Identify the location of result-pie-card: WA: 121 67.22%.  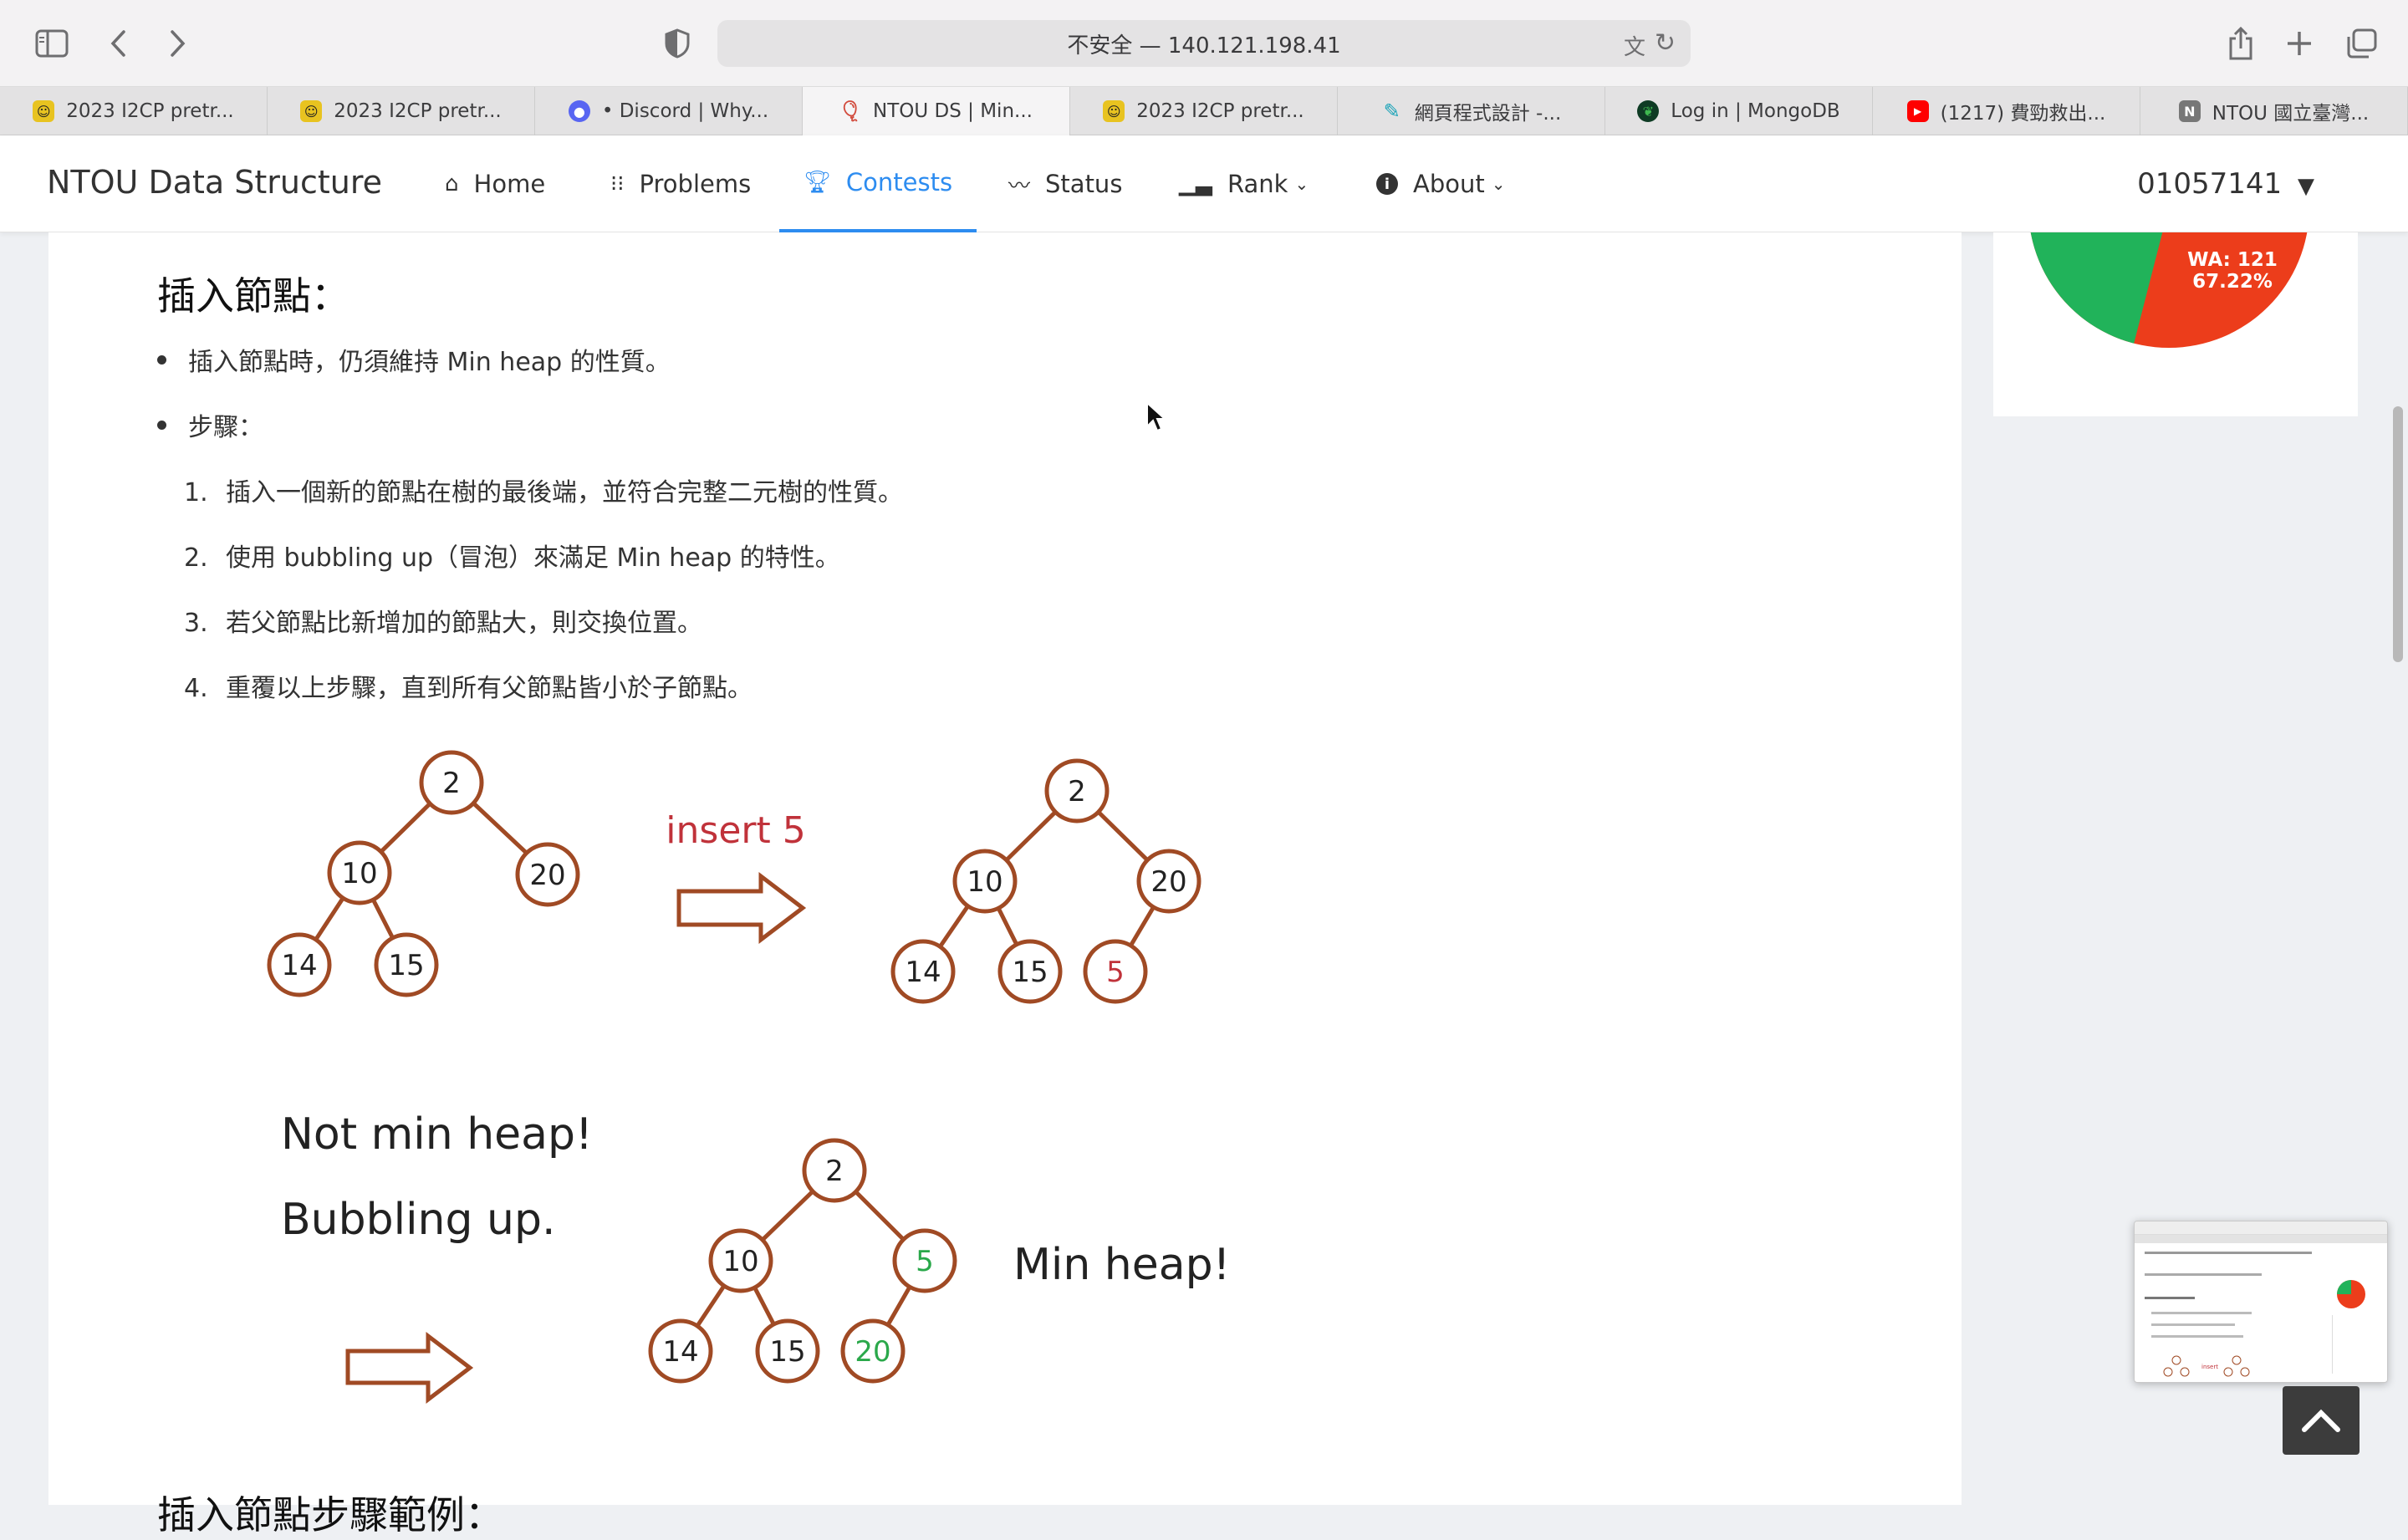
(2175, 324).